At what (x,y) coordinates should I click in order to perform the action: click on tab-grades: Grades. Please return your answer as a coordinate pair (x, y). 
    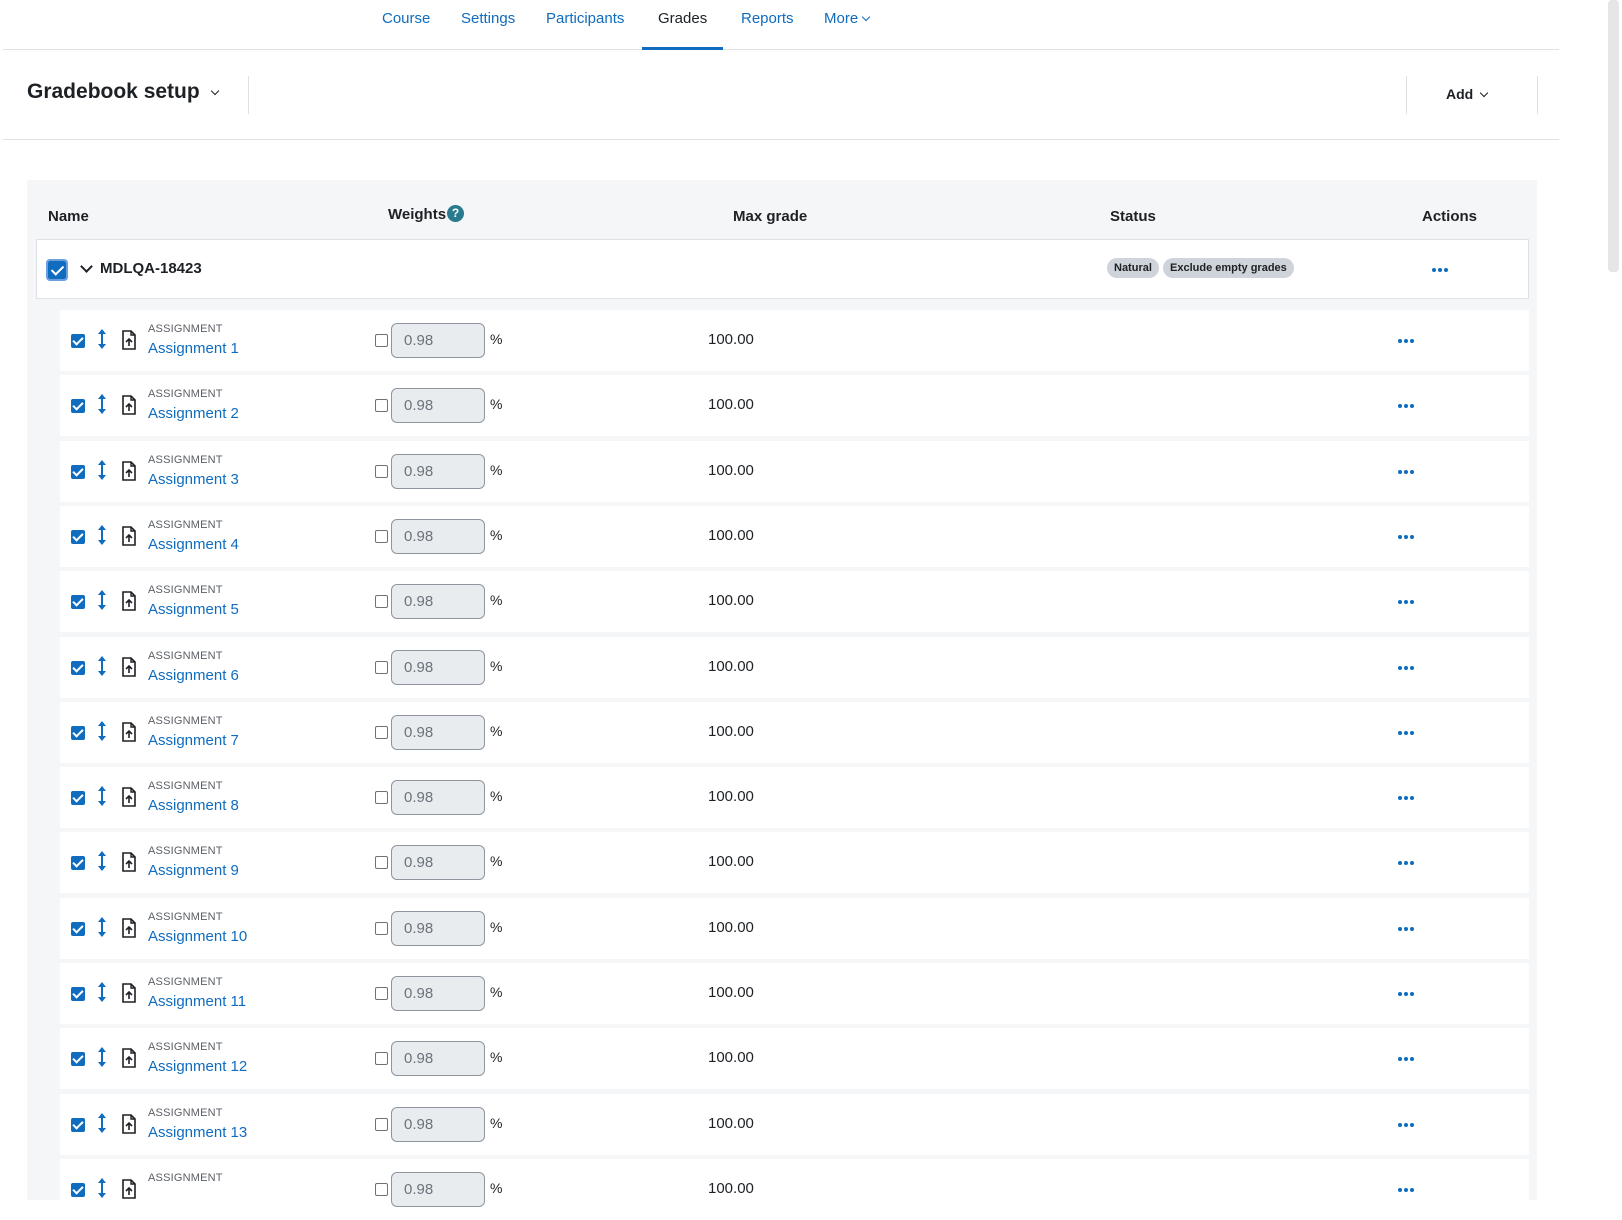
    Looking at the image, I should click on (683, 25).